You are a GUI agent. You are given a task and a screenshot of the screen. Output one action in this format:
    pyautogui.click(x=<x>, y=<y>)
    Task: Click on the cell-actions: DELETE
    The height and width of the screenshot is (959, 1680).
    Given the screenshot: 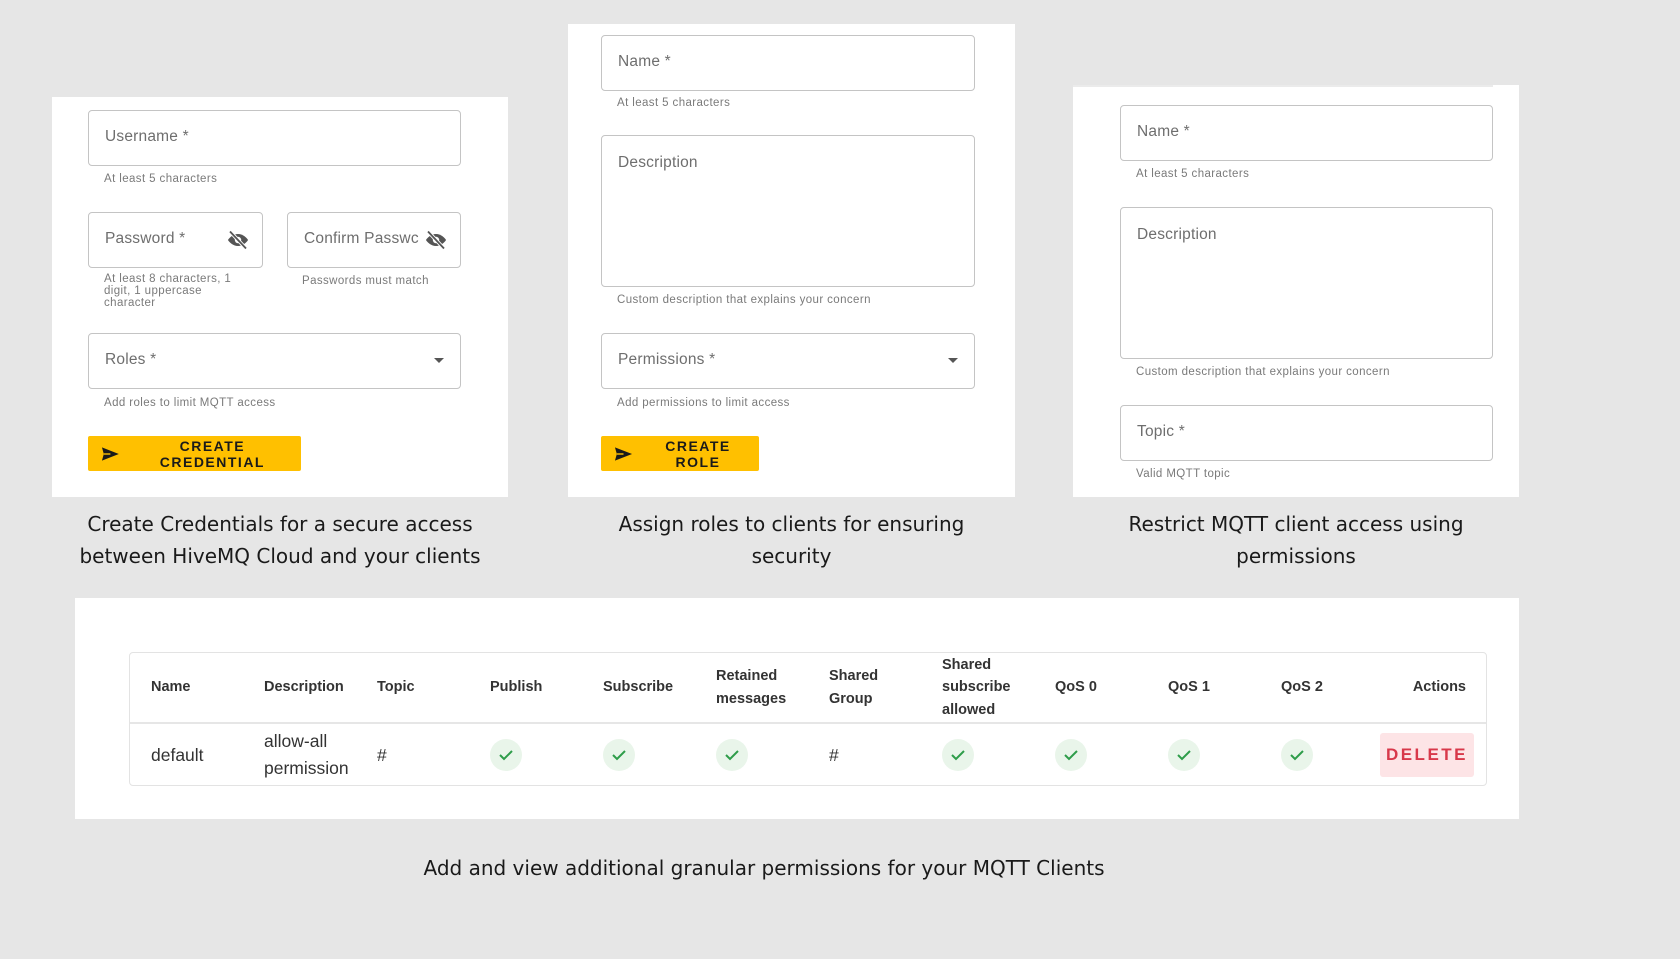 What is the action you would take?
    pyautogui.click(x=1426, y=755)
    